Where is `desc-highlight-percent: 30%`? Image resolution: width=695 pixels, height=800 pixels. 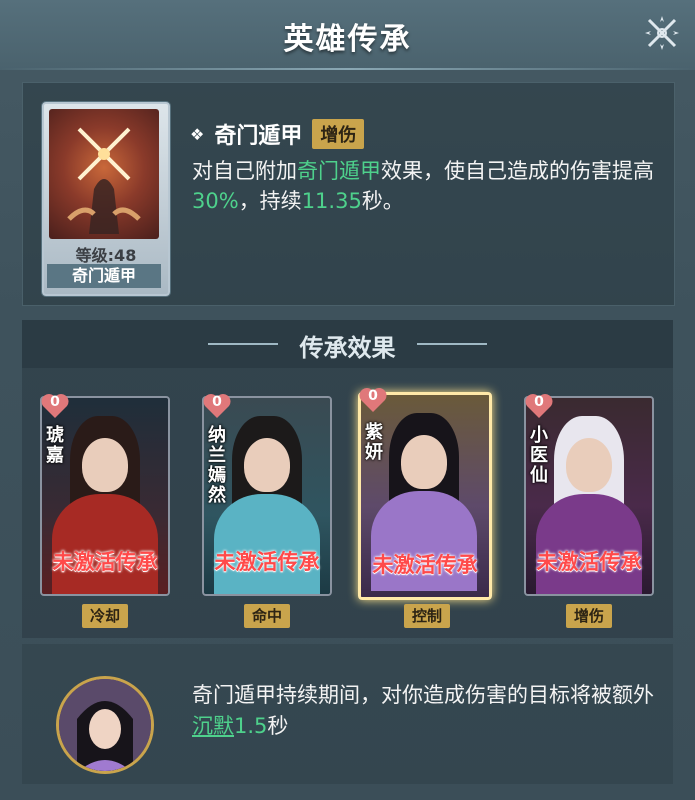
desc-highlight-percent: 30% is located at coordinates (215, 201).